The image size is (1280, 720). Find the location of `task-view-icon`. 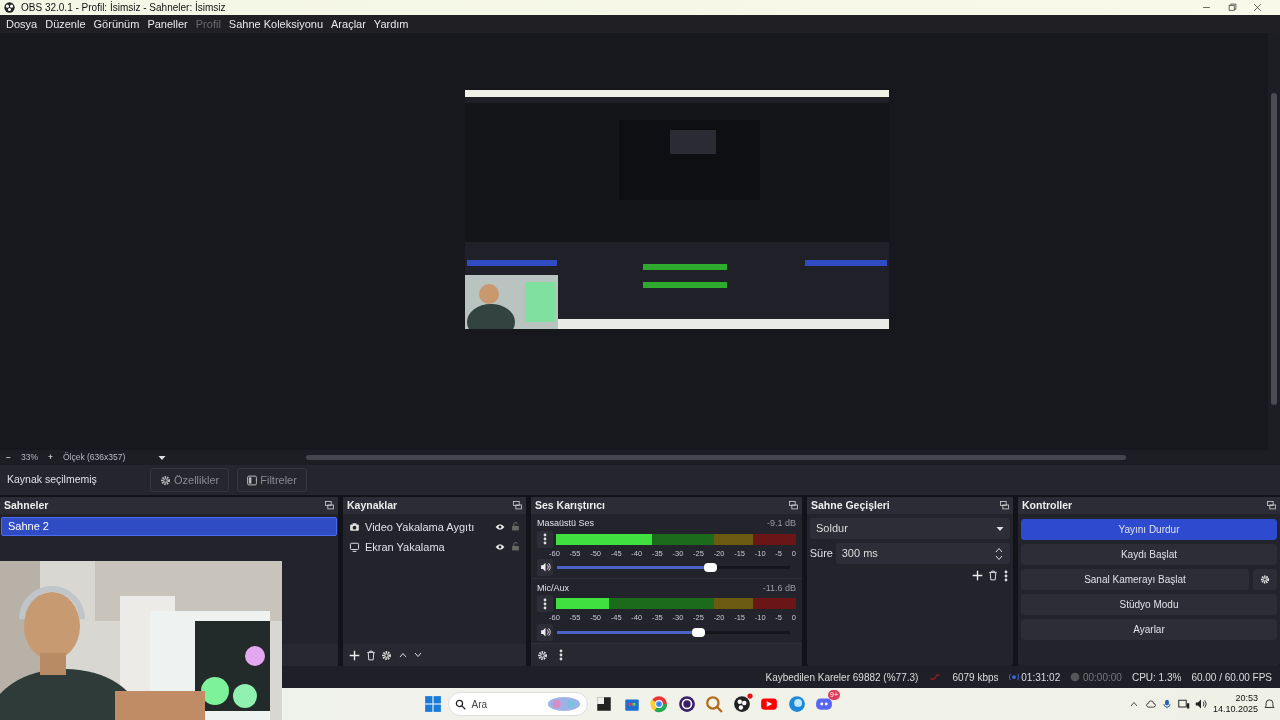

task-view-icon is located at coordinates (604, 704).